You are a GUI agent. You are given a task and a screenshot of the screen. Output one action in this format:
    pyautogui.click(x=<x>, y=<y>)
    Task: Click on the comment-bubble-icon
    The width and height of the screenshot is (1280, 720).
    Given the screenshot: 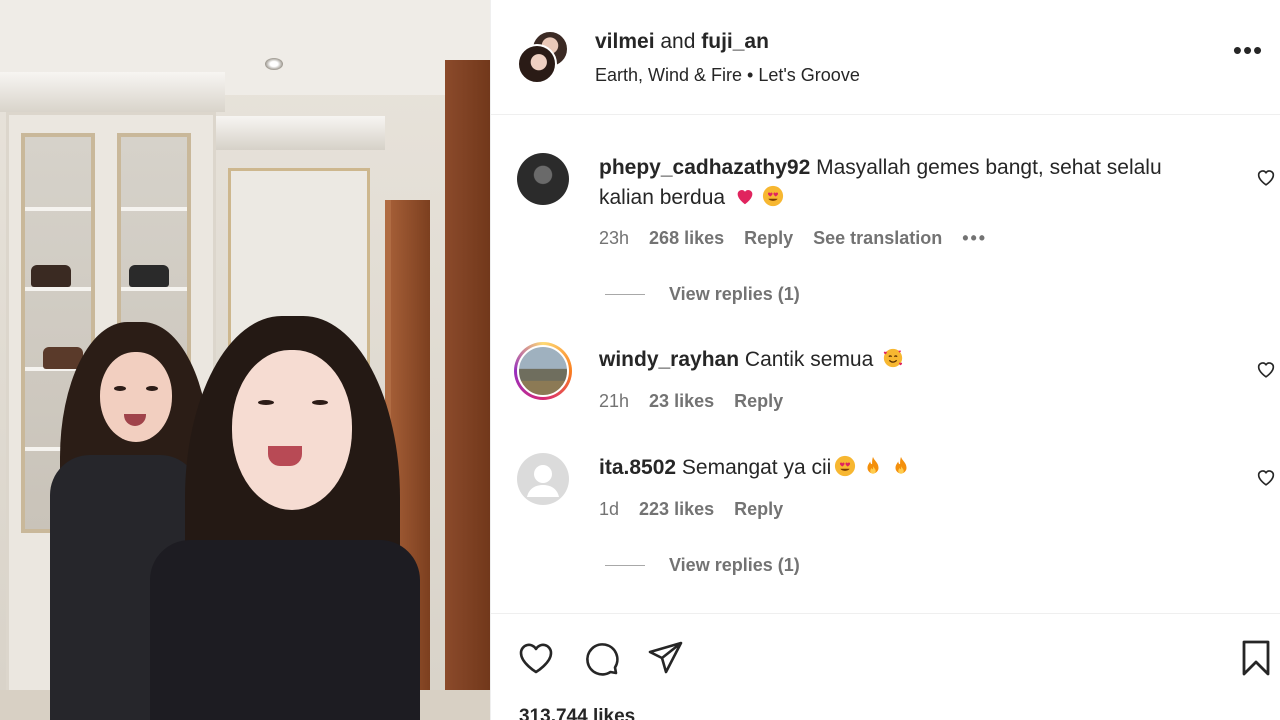 What is the action you would take?
    pyautogui.click(x=601, y=658)
    